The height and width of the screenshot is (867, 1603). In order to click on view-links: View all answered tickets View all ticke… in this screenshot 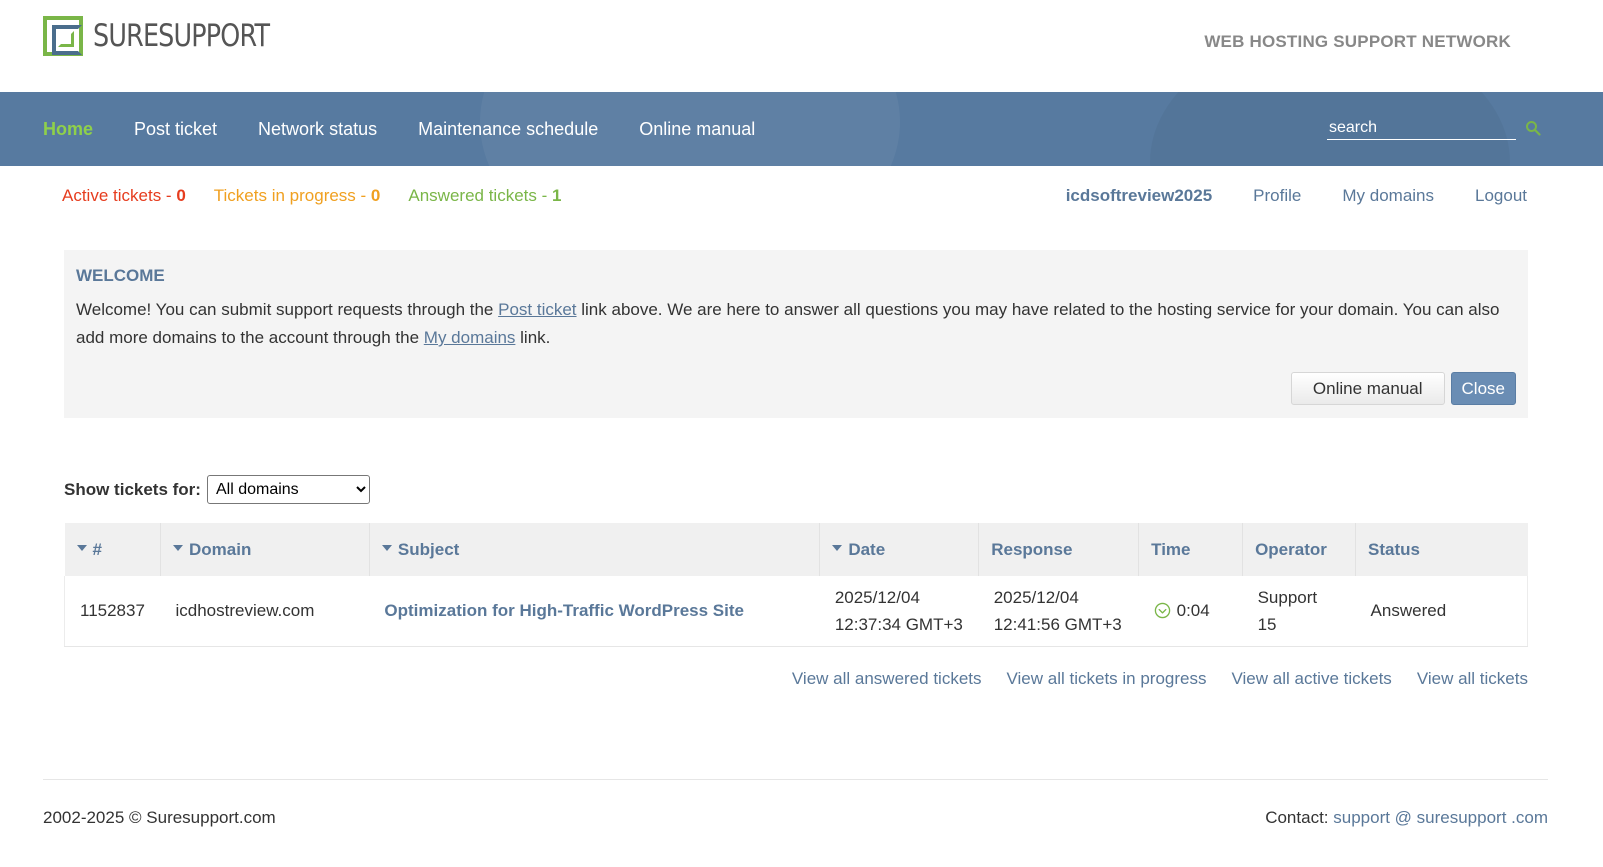, I will do `click(1147, 679)`.